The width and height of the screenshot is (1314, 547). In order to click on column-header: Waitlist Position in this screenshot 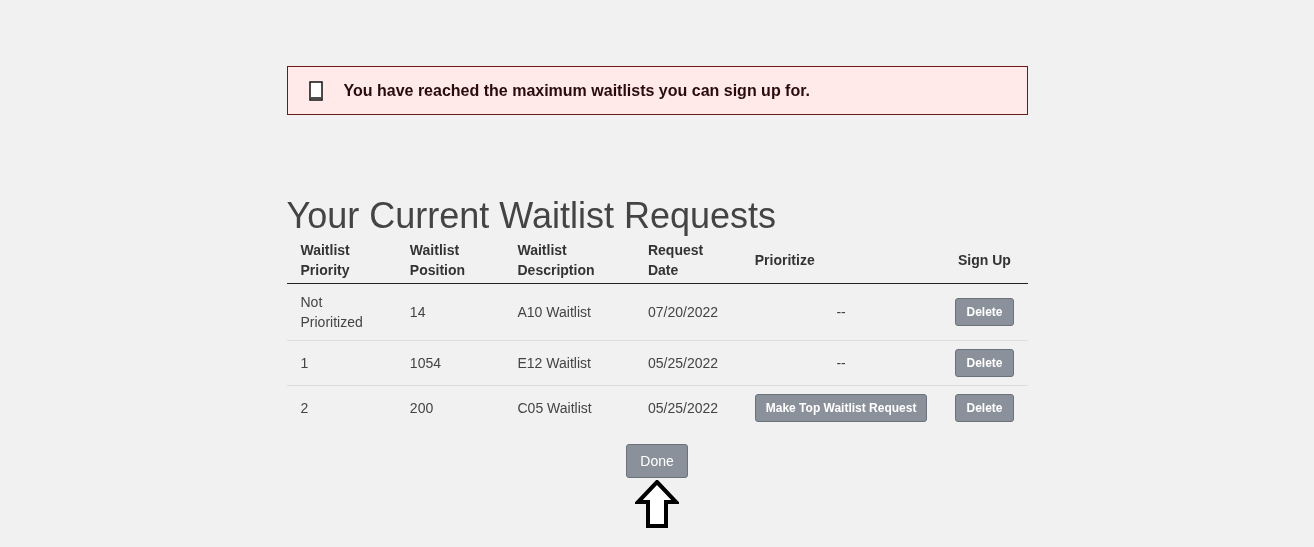, I will do `click(449, 260)`.